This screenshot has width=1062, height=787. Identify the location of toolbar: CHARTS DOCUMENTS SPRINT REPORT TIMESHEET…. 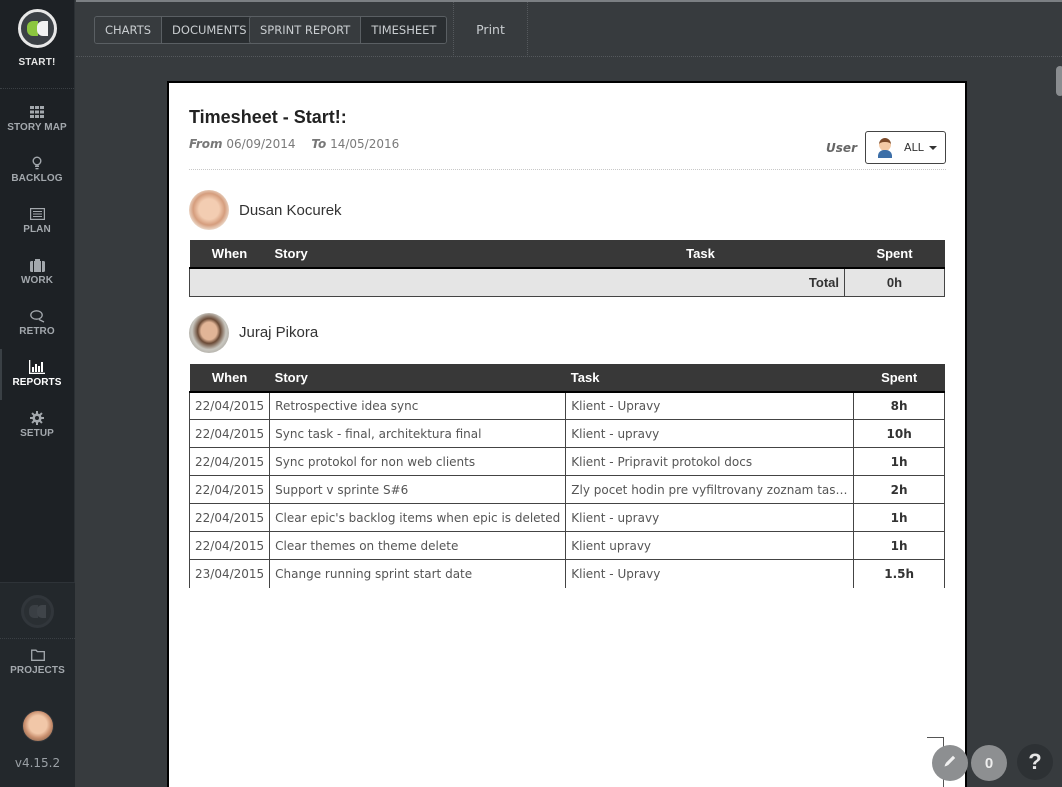
(569, 28).